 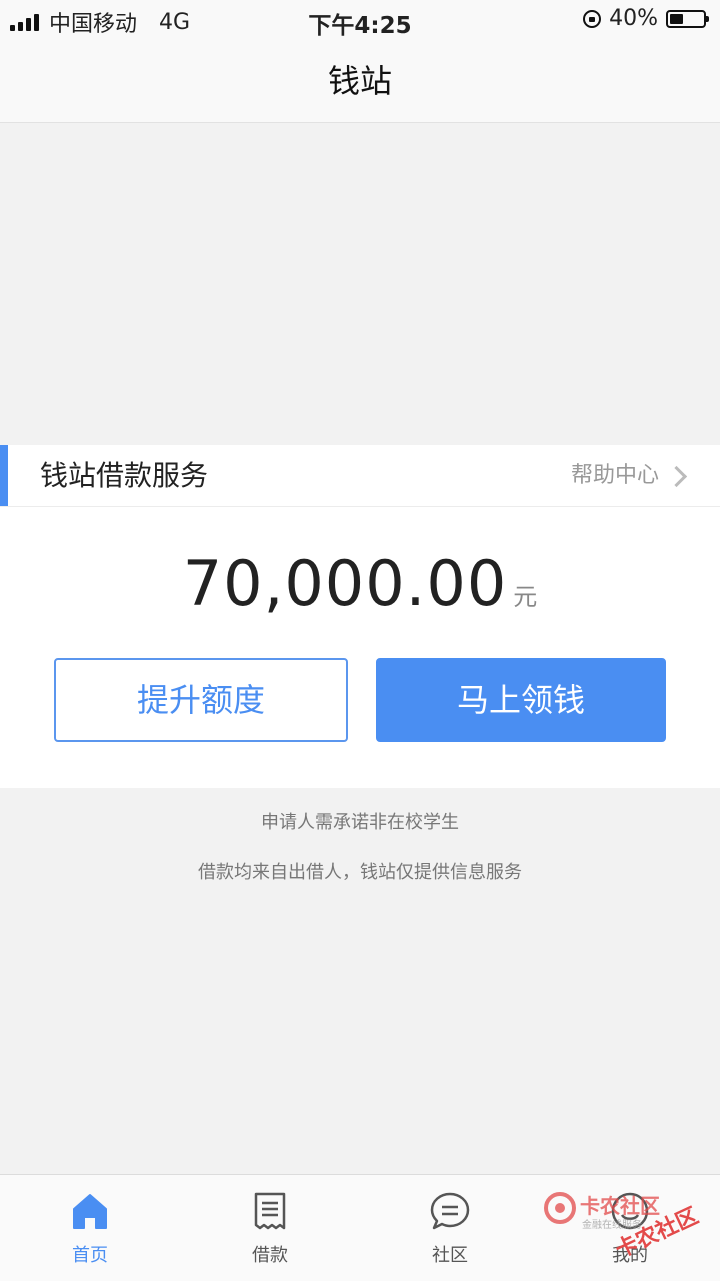 I want to click on nav-bar: 钱站, so click(x=360, y=81).